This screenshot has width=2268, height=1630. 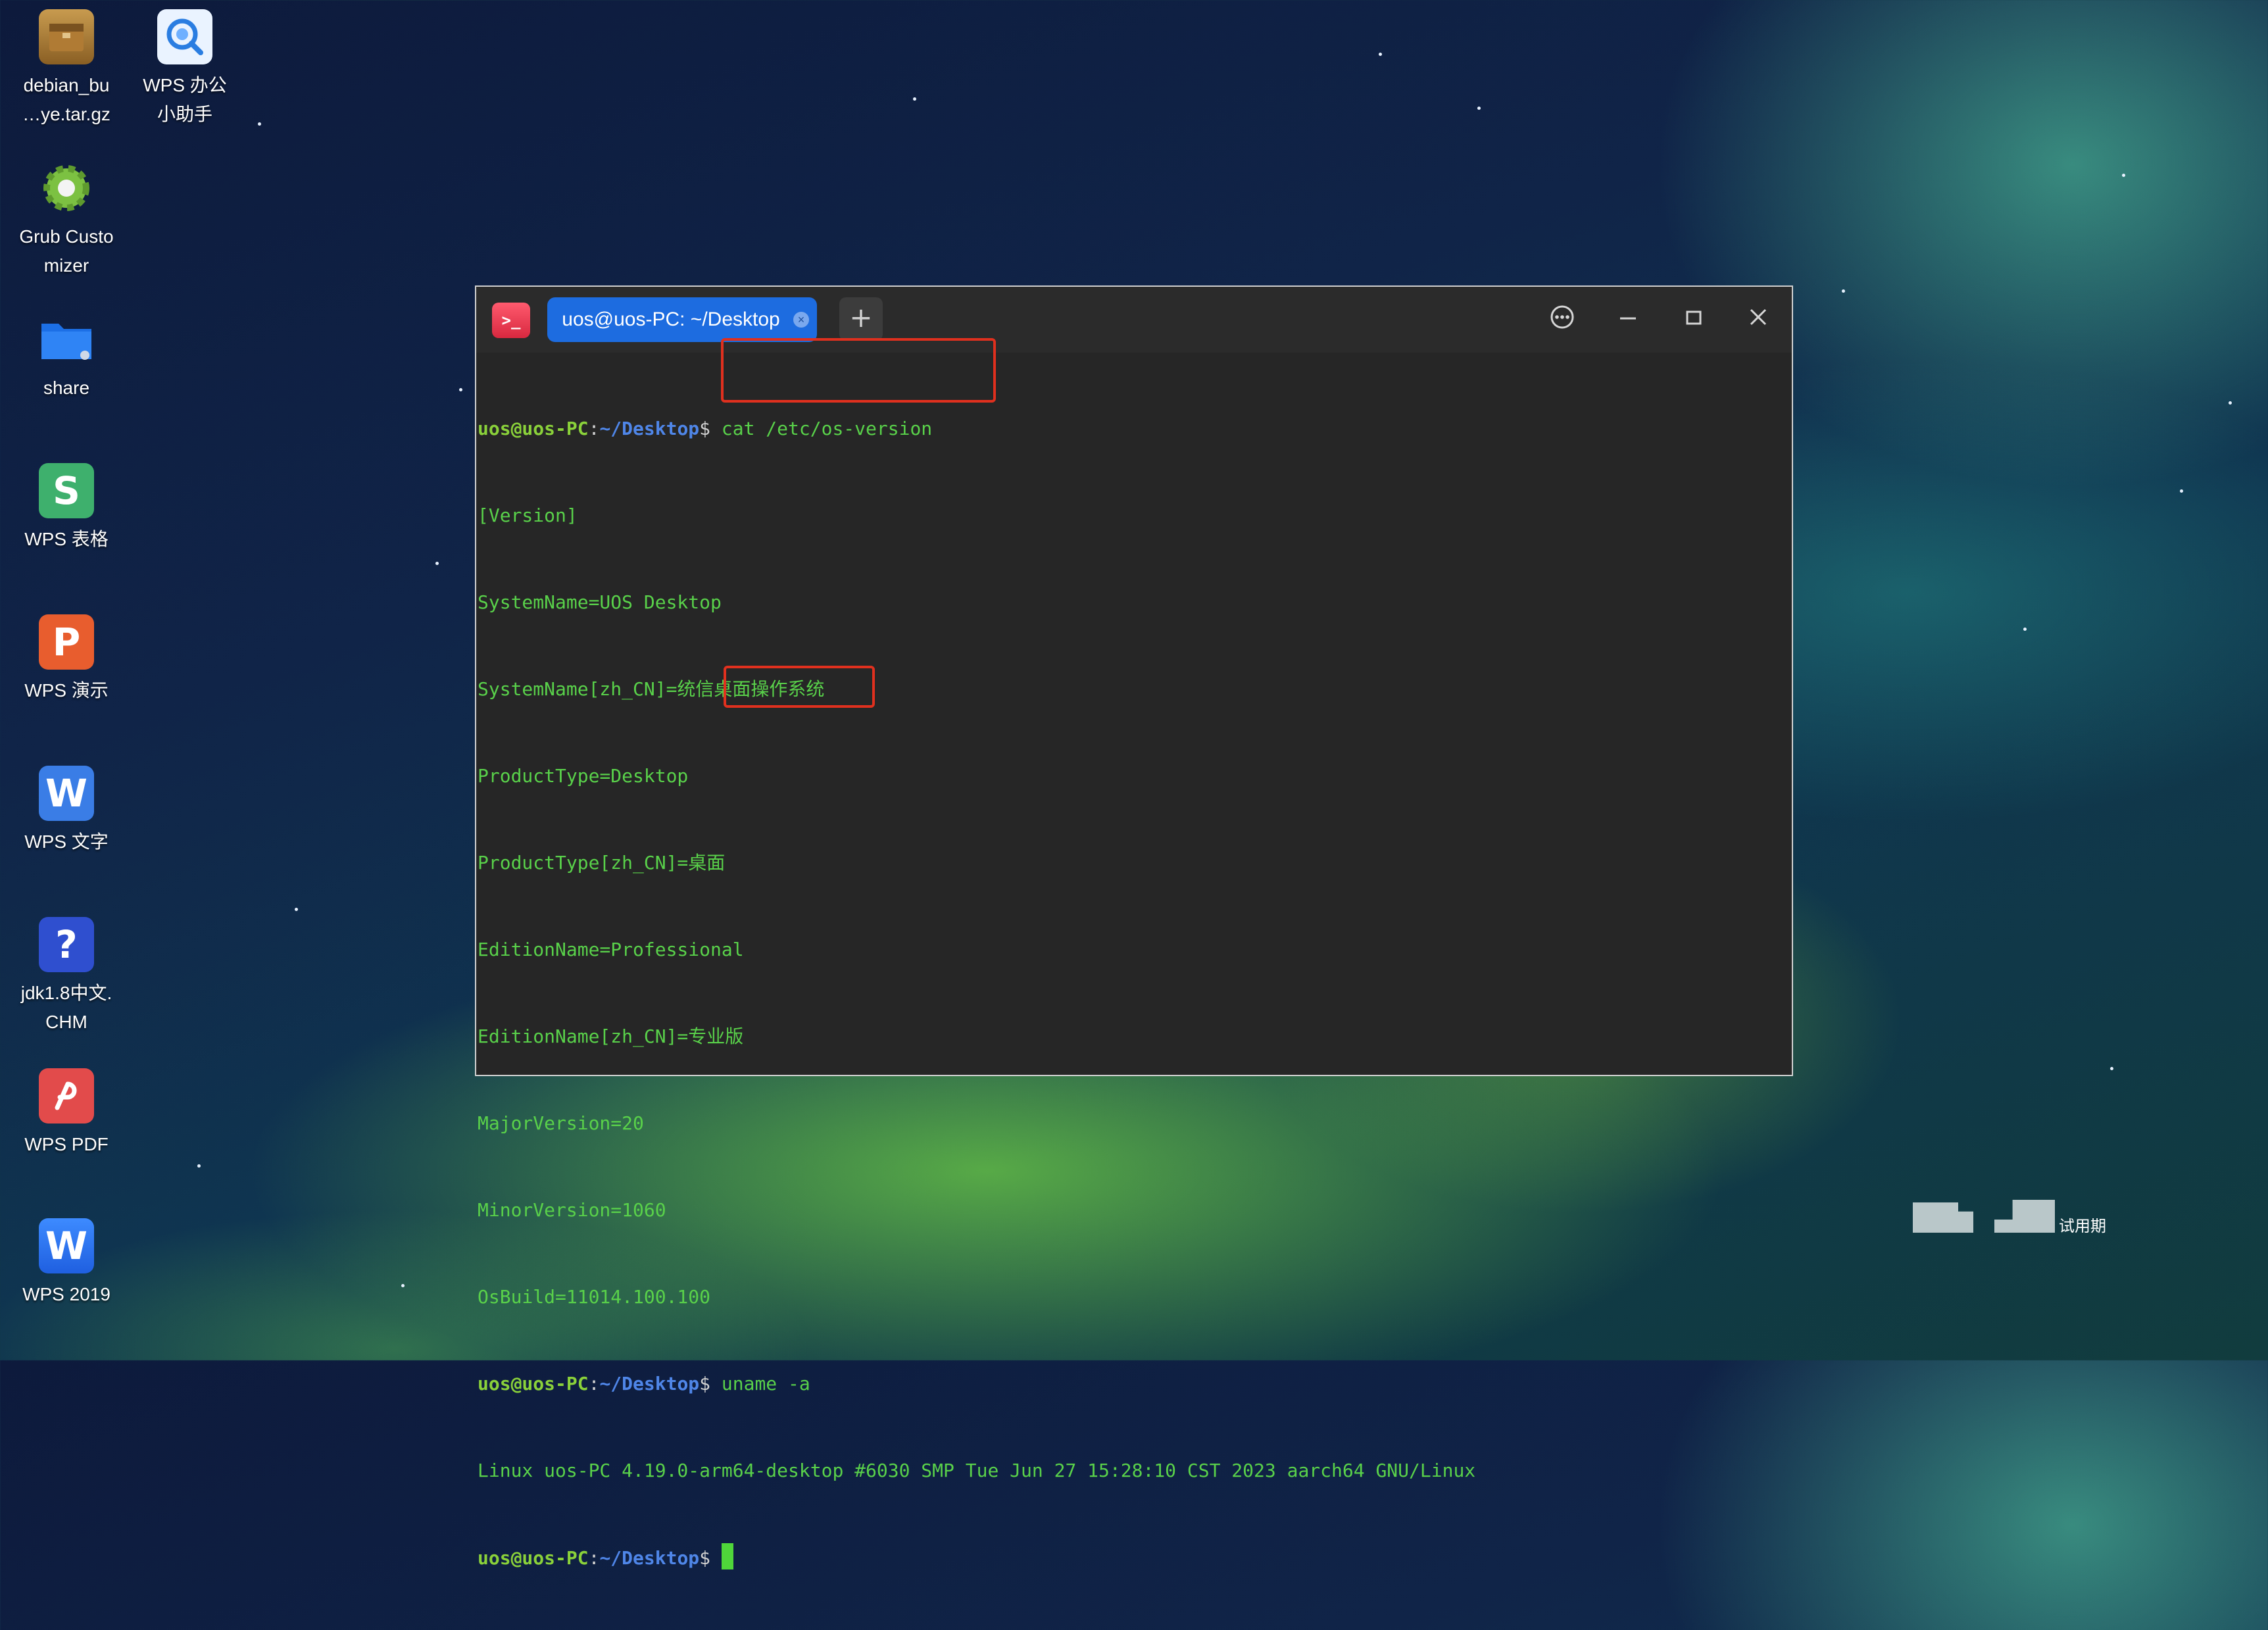 What do you see at coordinates (67, 1294) in the screenshot?
I see `desktop-icon-label: WPS 2019` at bounding box center [67, 1294].